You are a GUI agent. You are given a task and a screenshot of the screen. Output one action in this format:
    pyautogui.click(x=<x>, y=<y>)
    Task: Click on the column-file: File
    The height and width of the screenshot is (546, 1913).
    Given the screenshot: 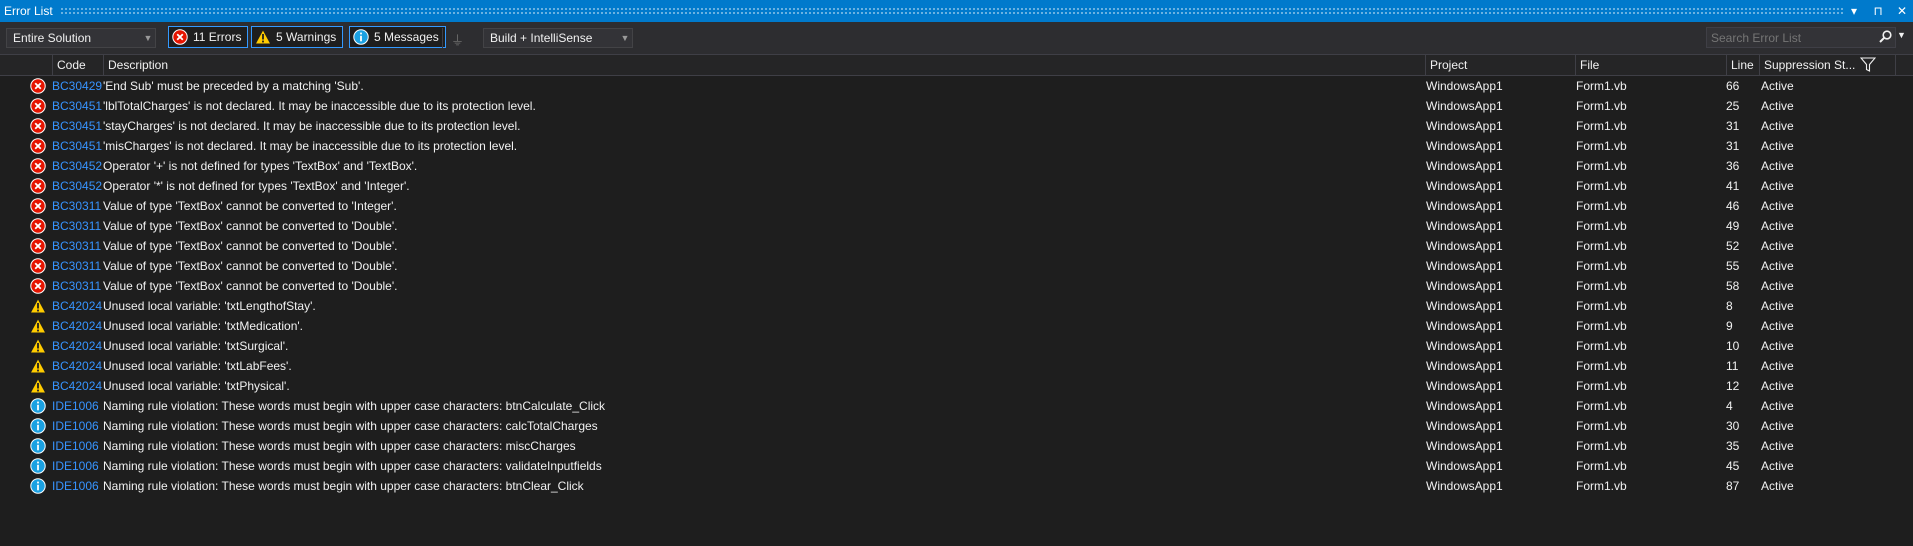 What is the action you would take?
    pyautogui.click(x=1651, y=65)
    